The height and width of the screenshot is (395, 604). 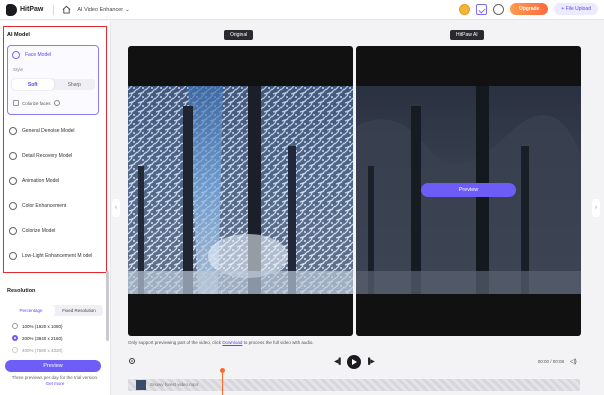 I want to click on playback-controls: ◀▌ ▐▶ 00:00 / 00:08 ◁), so click(x=358, y=362).